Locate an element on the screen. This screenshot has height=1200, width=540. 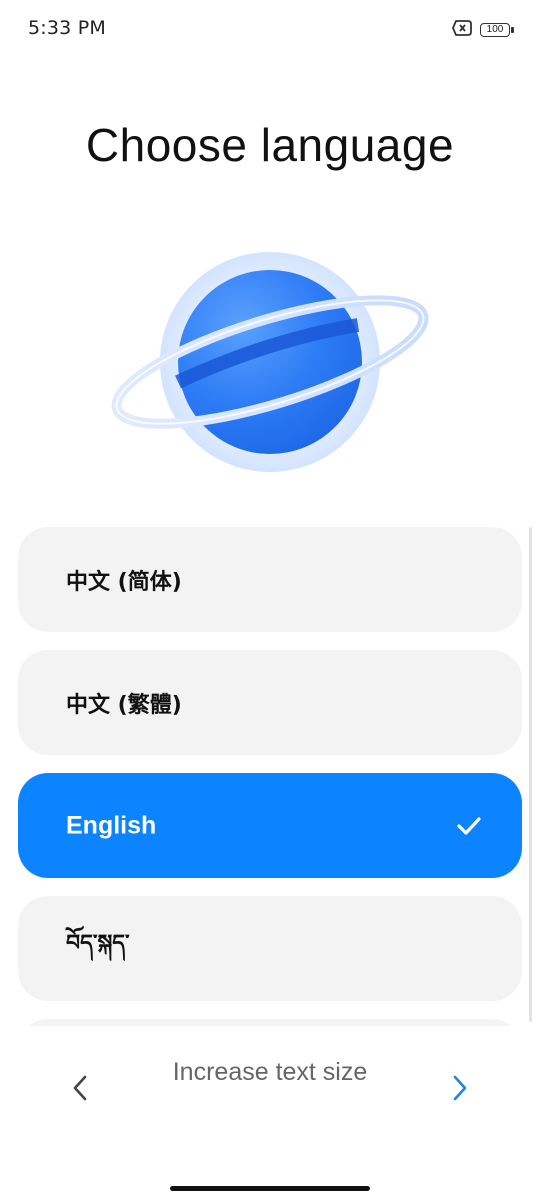
language-label: 中文 (简体) is located at coordinates (124, 582).